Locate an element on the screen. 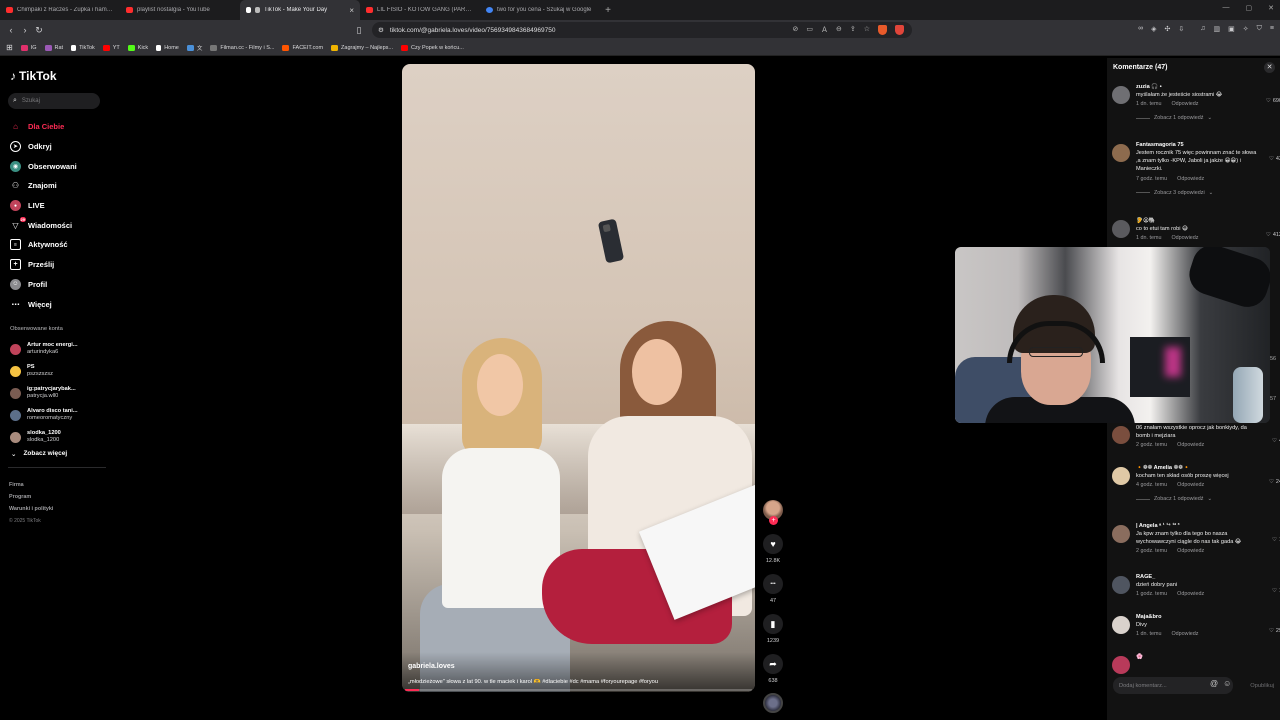 This screenshot has height=720, width=1280. comment-username: Maja&bro is located at coordinates (1198, 617).